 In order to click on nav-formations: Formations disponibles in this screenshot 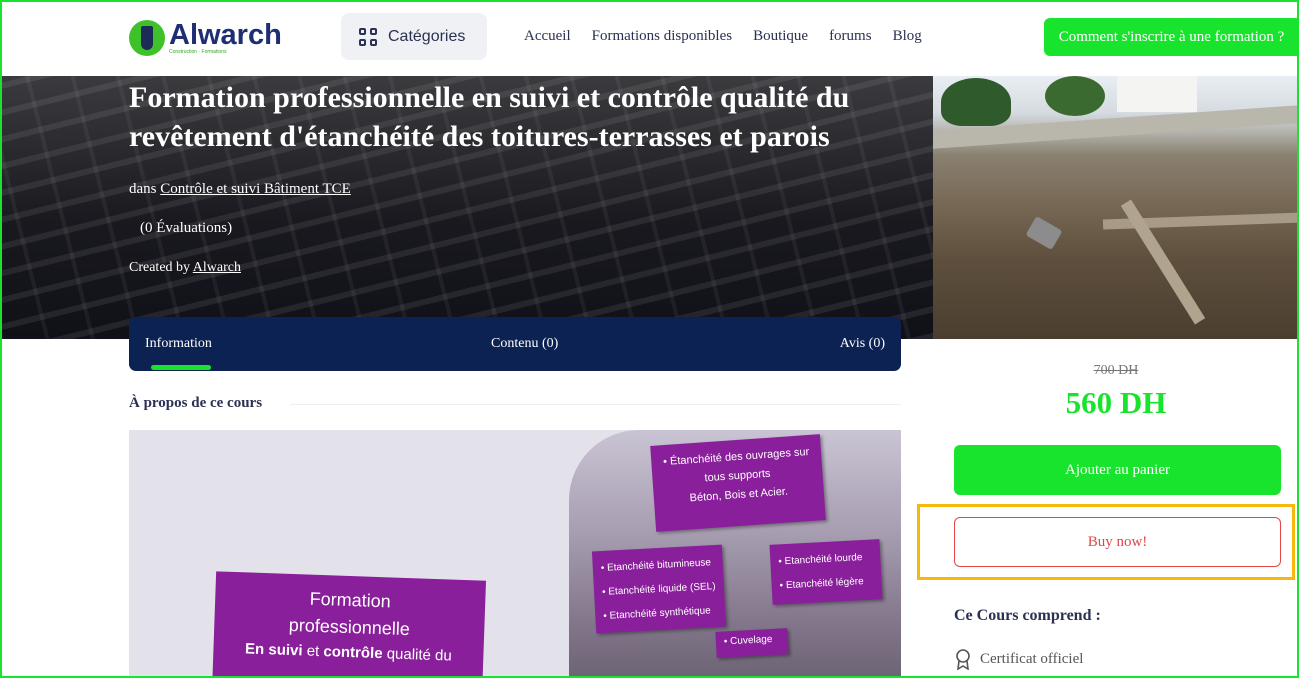, I will do `click(662, 36)`.